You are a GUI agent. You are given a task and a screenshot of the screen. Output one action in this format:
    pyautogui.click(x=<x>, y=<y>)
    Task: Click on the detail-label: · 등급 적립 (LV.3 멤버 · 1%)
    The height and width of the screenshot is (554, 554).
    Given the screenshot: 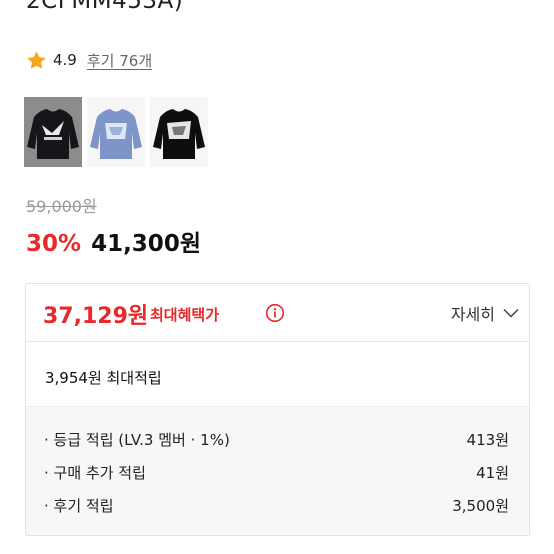 What is the action you would take?
    pyautogui.click(x=137, y=440)
    